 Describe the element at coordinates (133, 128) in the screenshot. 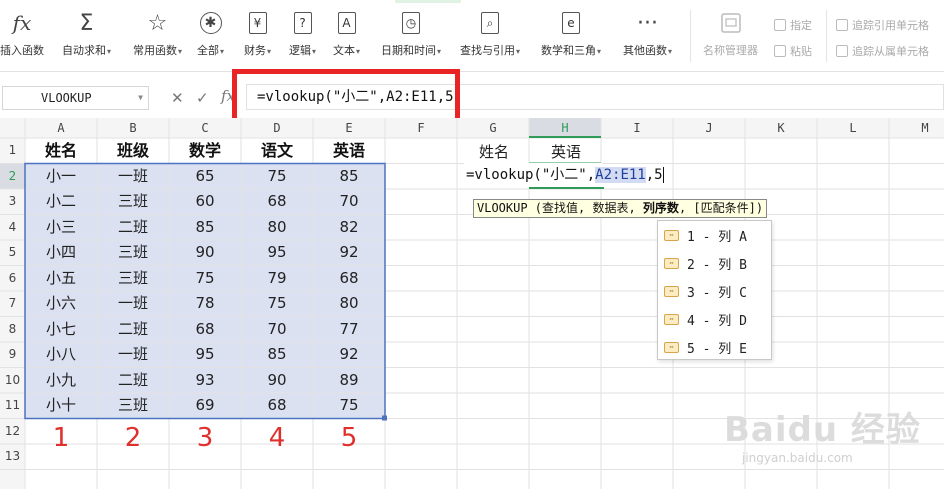

I see `column-header-B: B` at that location.